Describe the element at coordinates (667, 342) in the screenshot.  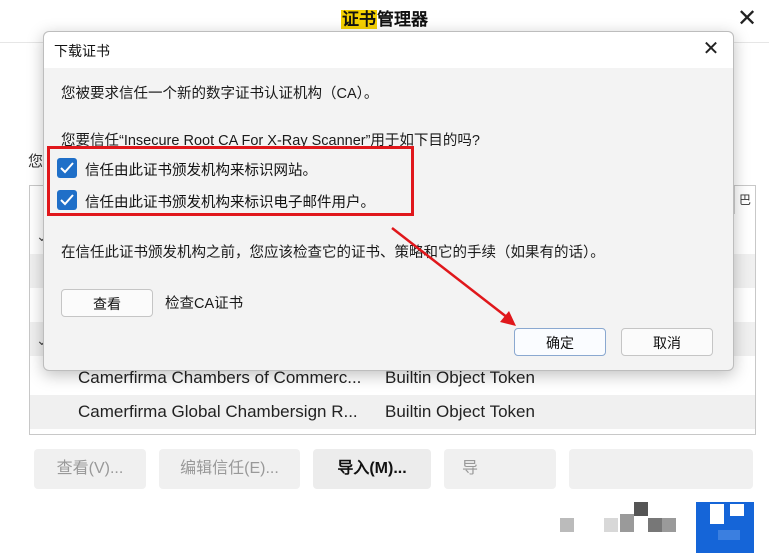
I see `cancel-button: 取消` at that location.